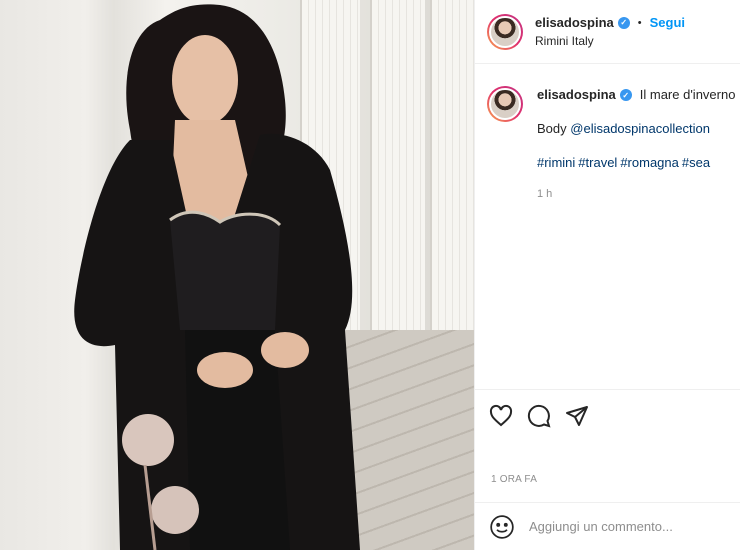 The width and height of the screenshot is (740, 550). Describe the element at coordinates (577, 416) in the screenshot. I see `paper-plane-icon` at that location.